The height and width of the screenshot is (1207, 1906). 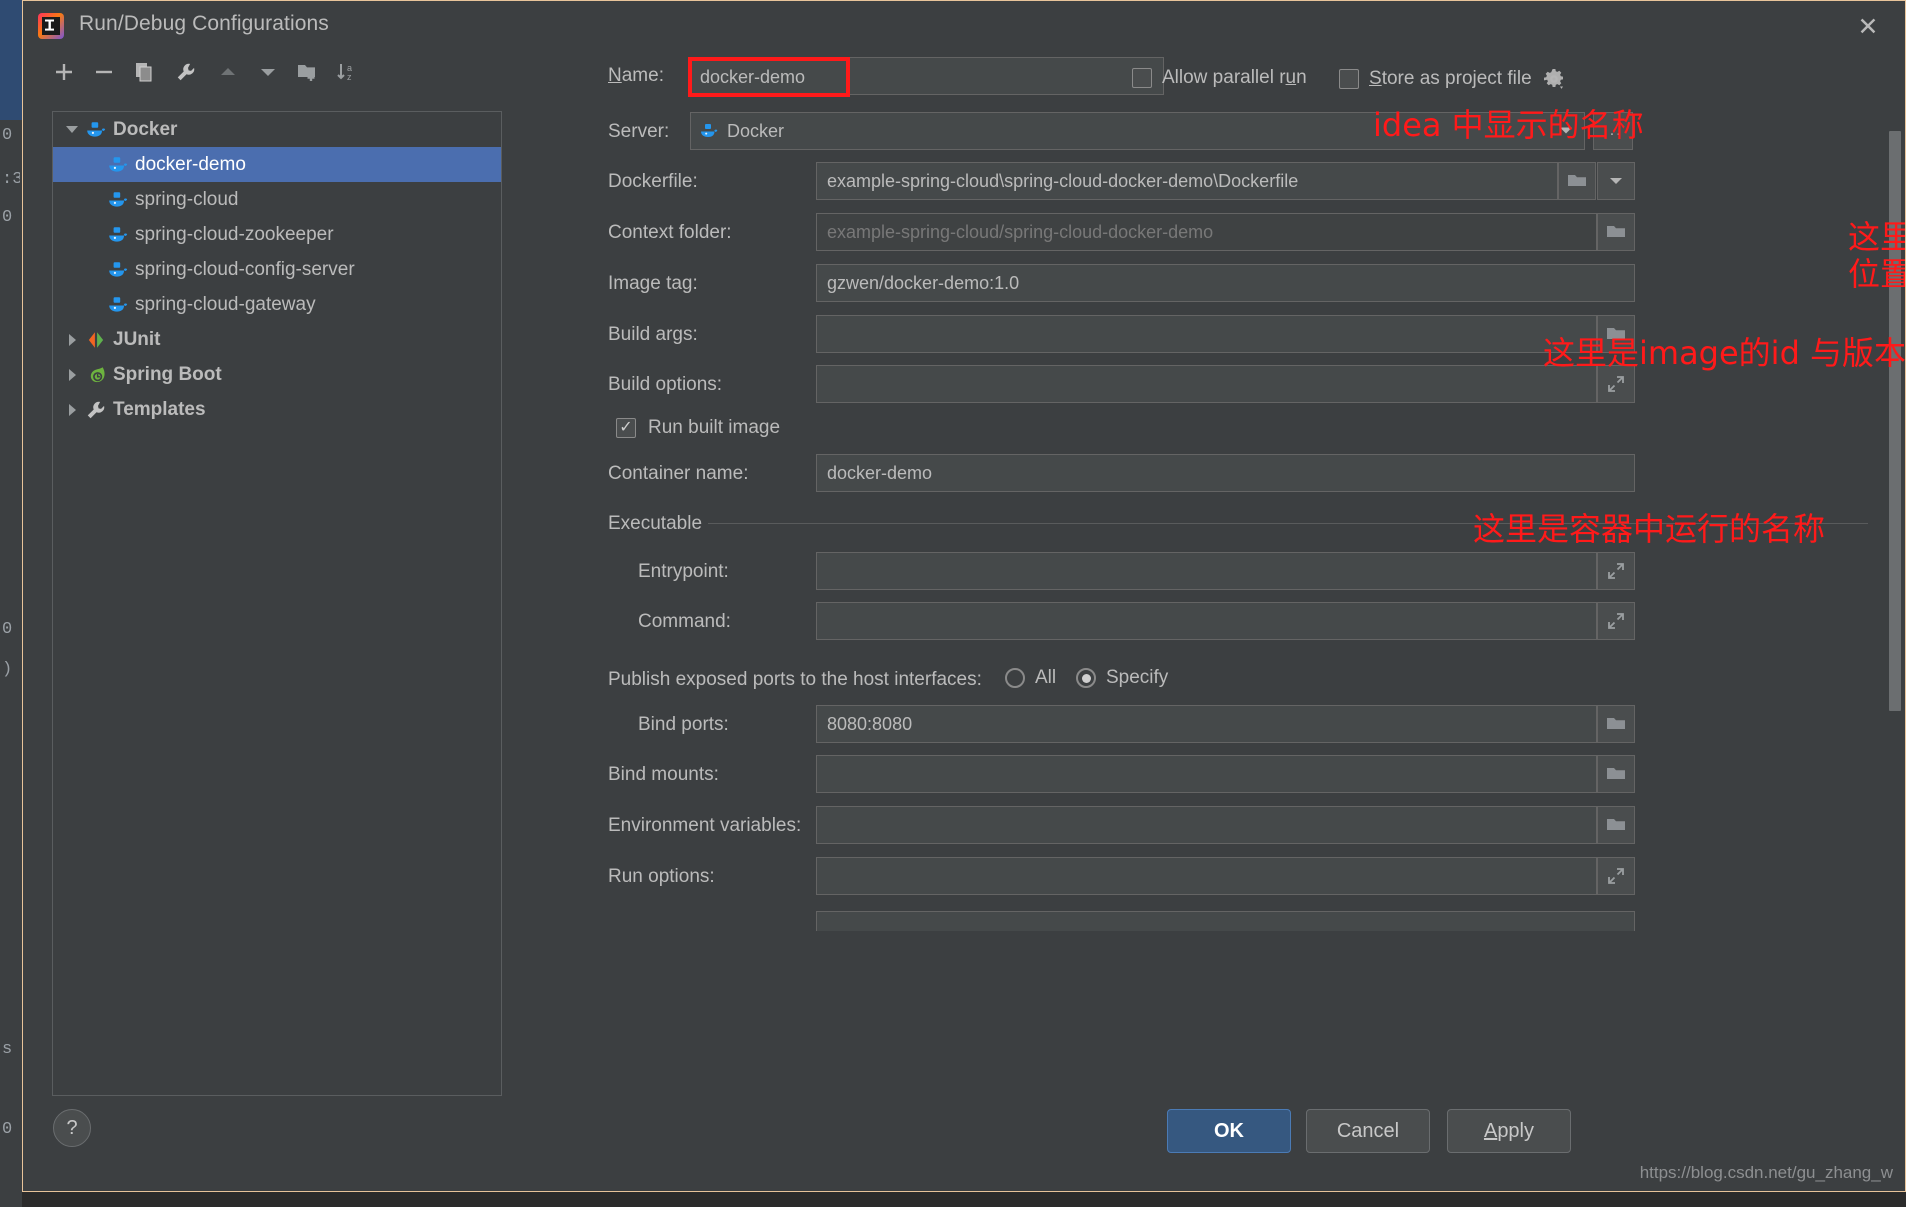 What do you see at coordinates (1868, 27) in the screenshot?
I see `close-icon: ✕` at bounding box center [1868, 27].